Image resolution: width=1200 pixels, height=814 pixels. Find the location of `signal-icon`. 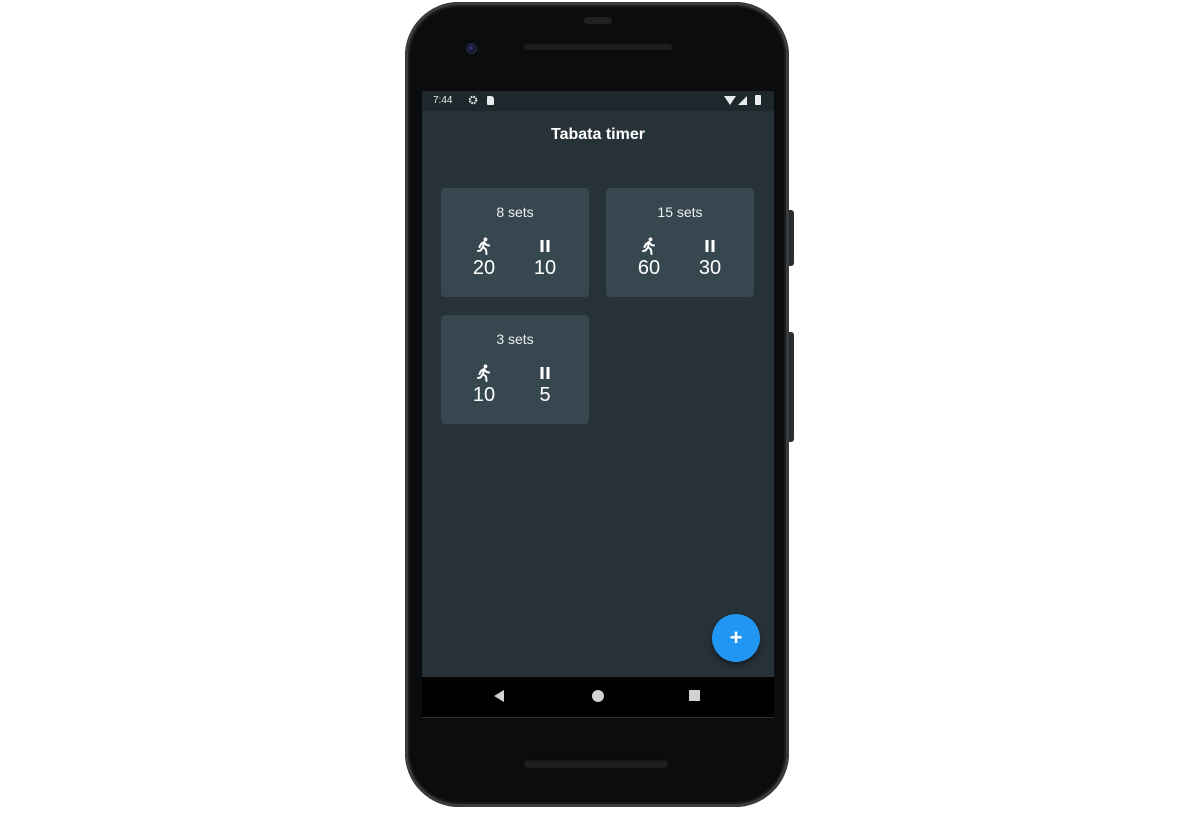

signal-icon is located at coordinates (742, 100).